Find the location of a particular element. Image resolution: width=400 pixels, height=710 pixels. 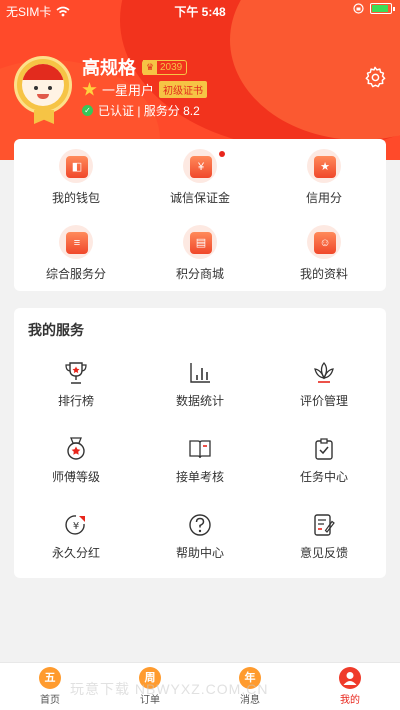

user-name: 高规格 is located at coordinates (109, 68).